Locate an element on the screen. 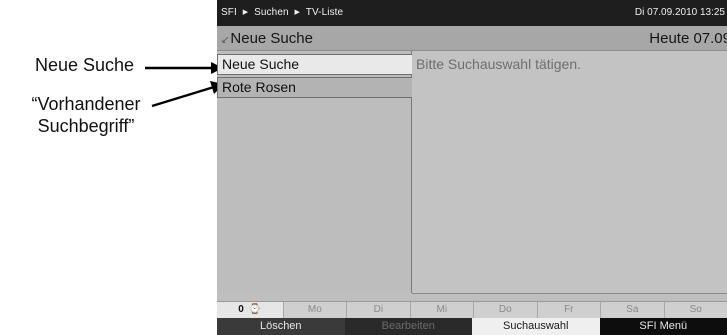 The width and height of the screenshot is (727, 335). day-today: 0 ⌚ is located at coordinates (250, 310).